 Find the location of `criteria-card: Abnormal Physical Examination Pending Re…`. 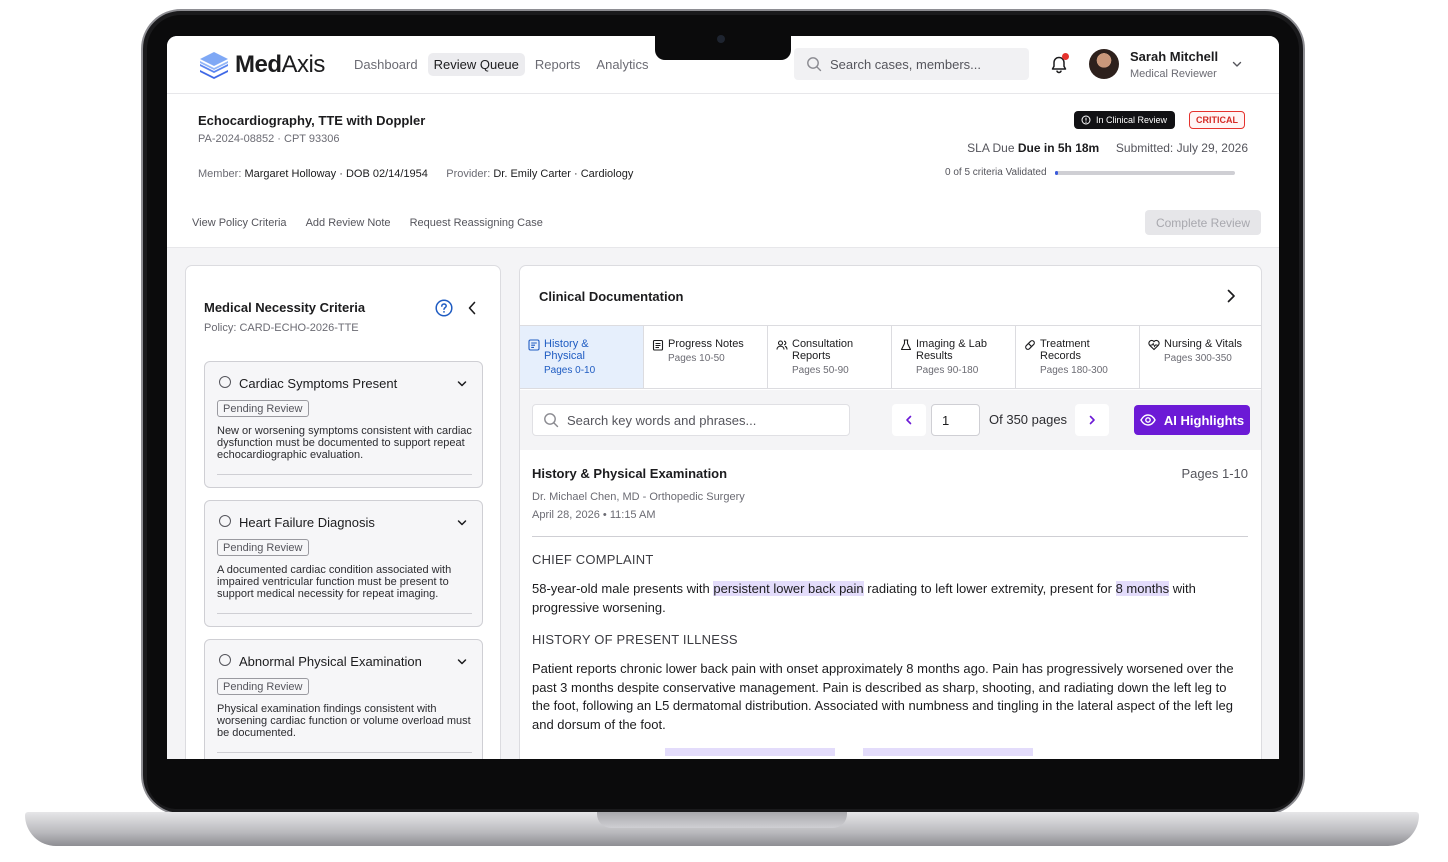

criteria-card: Abnormal Physical Examination Pending Re… is located at coordinates (343, 699).